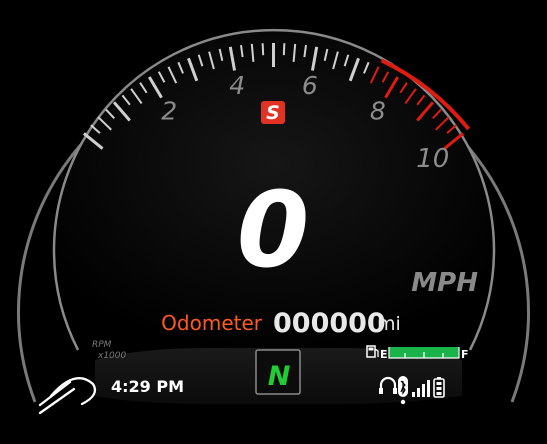  I want to click on rpm-unit-label: RPM, so click(102, 345).